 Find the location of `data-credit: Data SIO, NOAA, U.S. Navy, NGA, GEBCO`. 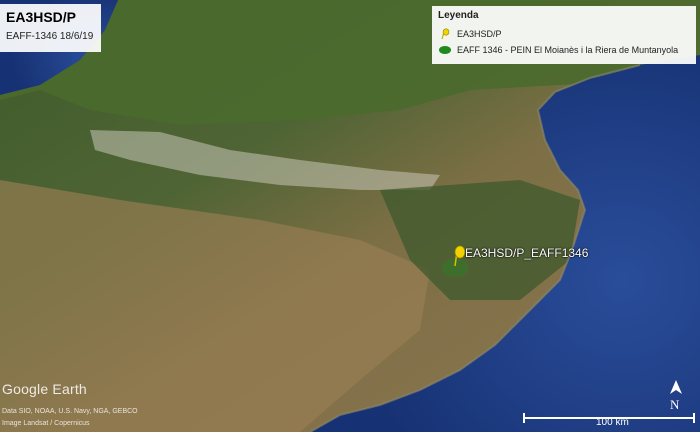

data-credit: Data SIO, NOAA, U.S. Navy, NGA, GEBCO is located at coordinates (70, 411).